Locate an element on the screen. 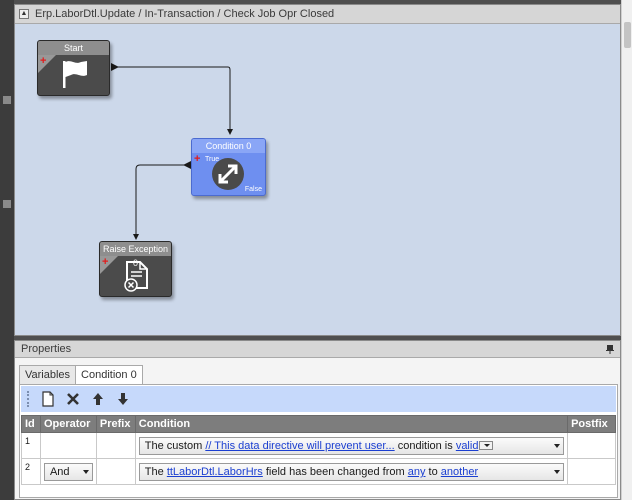 The image size is (632, 500). delete-icon is located at coordinates (73, 399).